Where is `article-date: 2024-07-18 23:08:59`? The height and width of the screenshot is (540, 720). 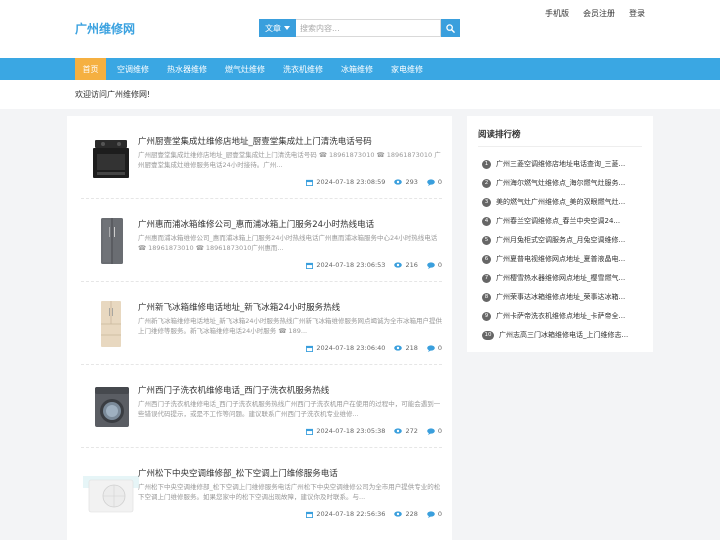 article-date: 2024-07-18 23:08:59 is located at coordinates (351, 182).